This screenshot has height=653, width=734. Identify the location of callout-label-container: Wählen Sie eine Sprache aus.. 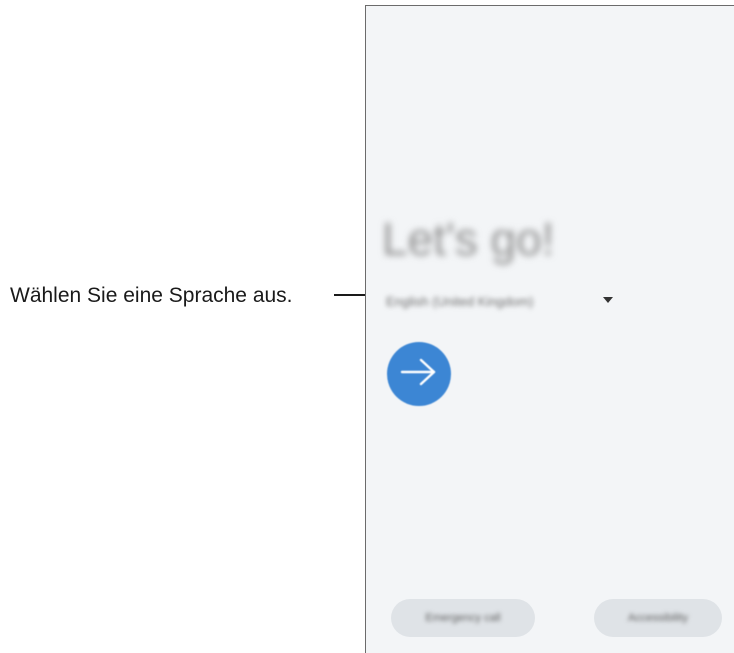
(151, 296).